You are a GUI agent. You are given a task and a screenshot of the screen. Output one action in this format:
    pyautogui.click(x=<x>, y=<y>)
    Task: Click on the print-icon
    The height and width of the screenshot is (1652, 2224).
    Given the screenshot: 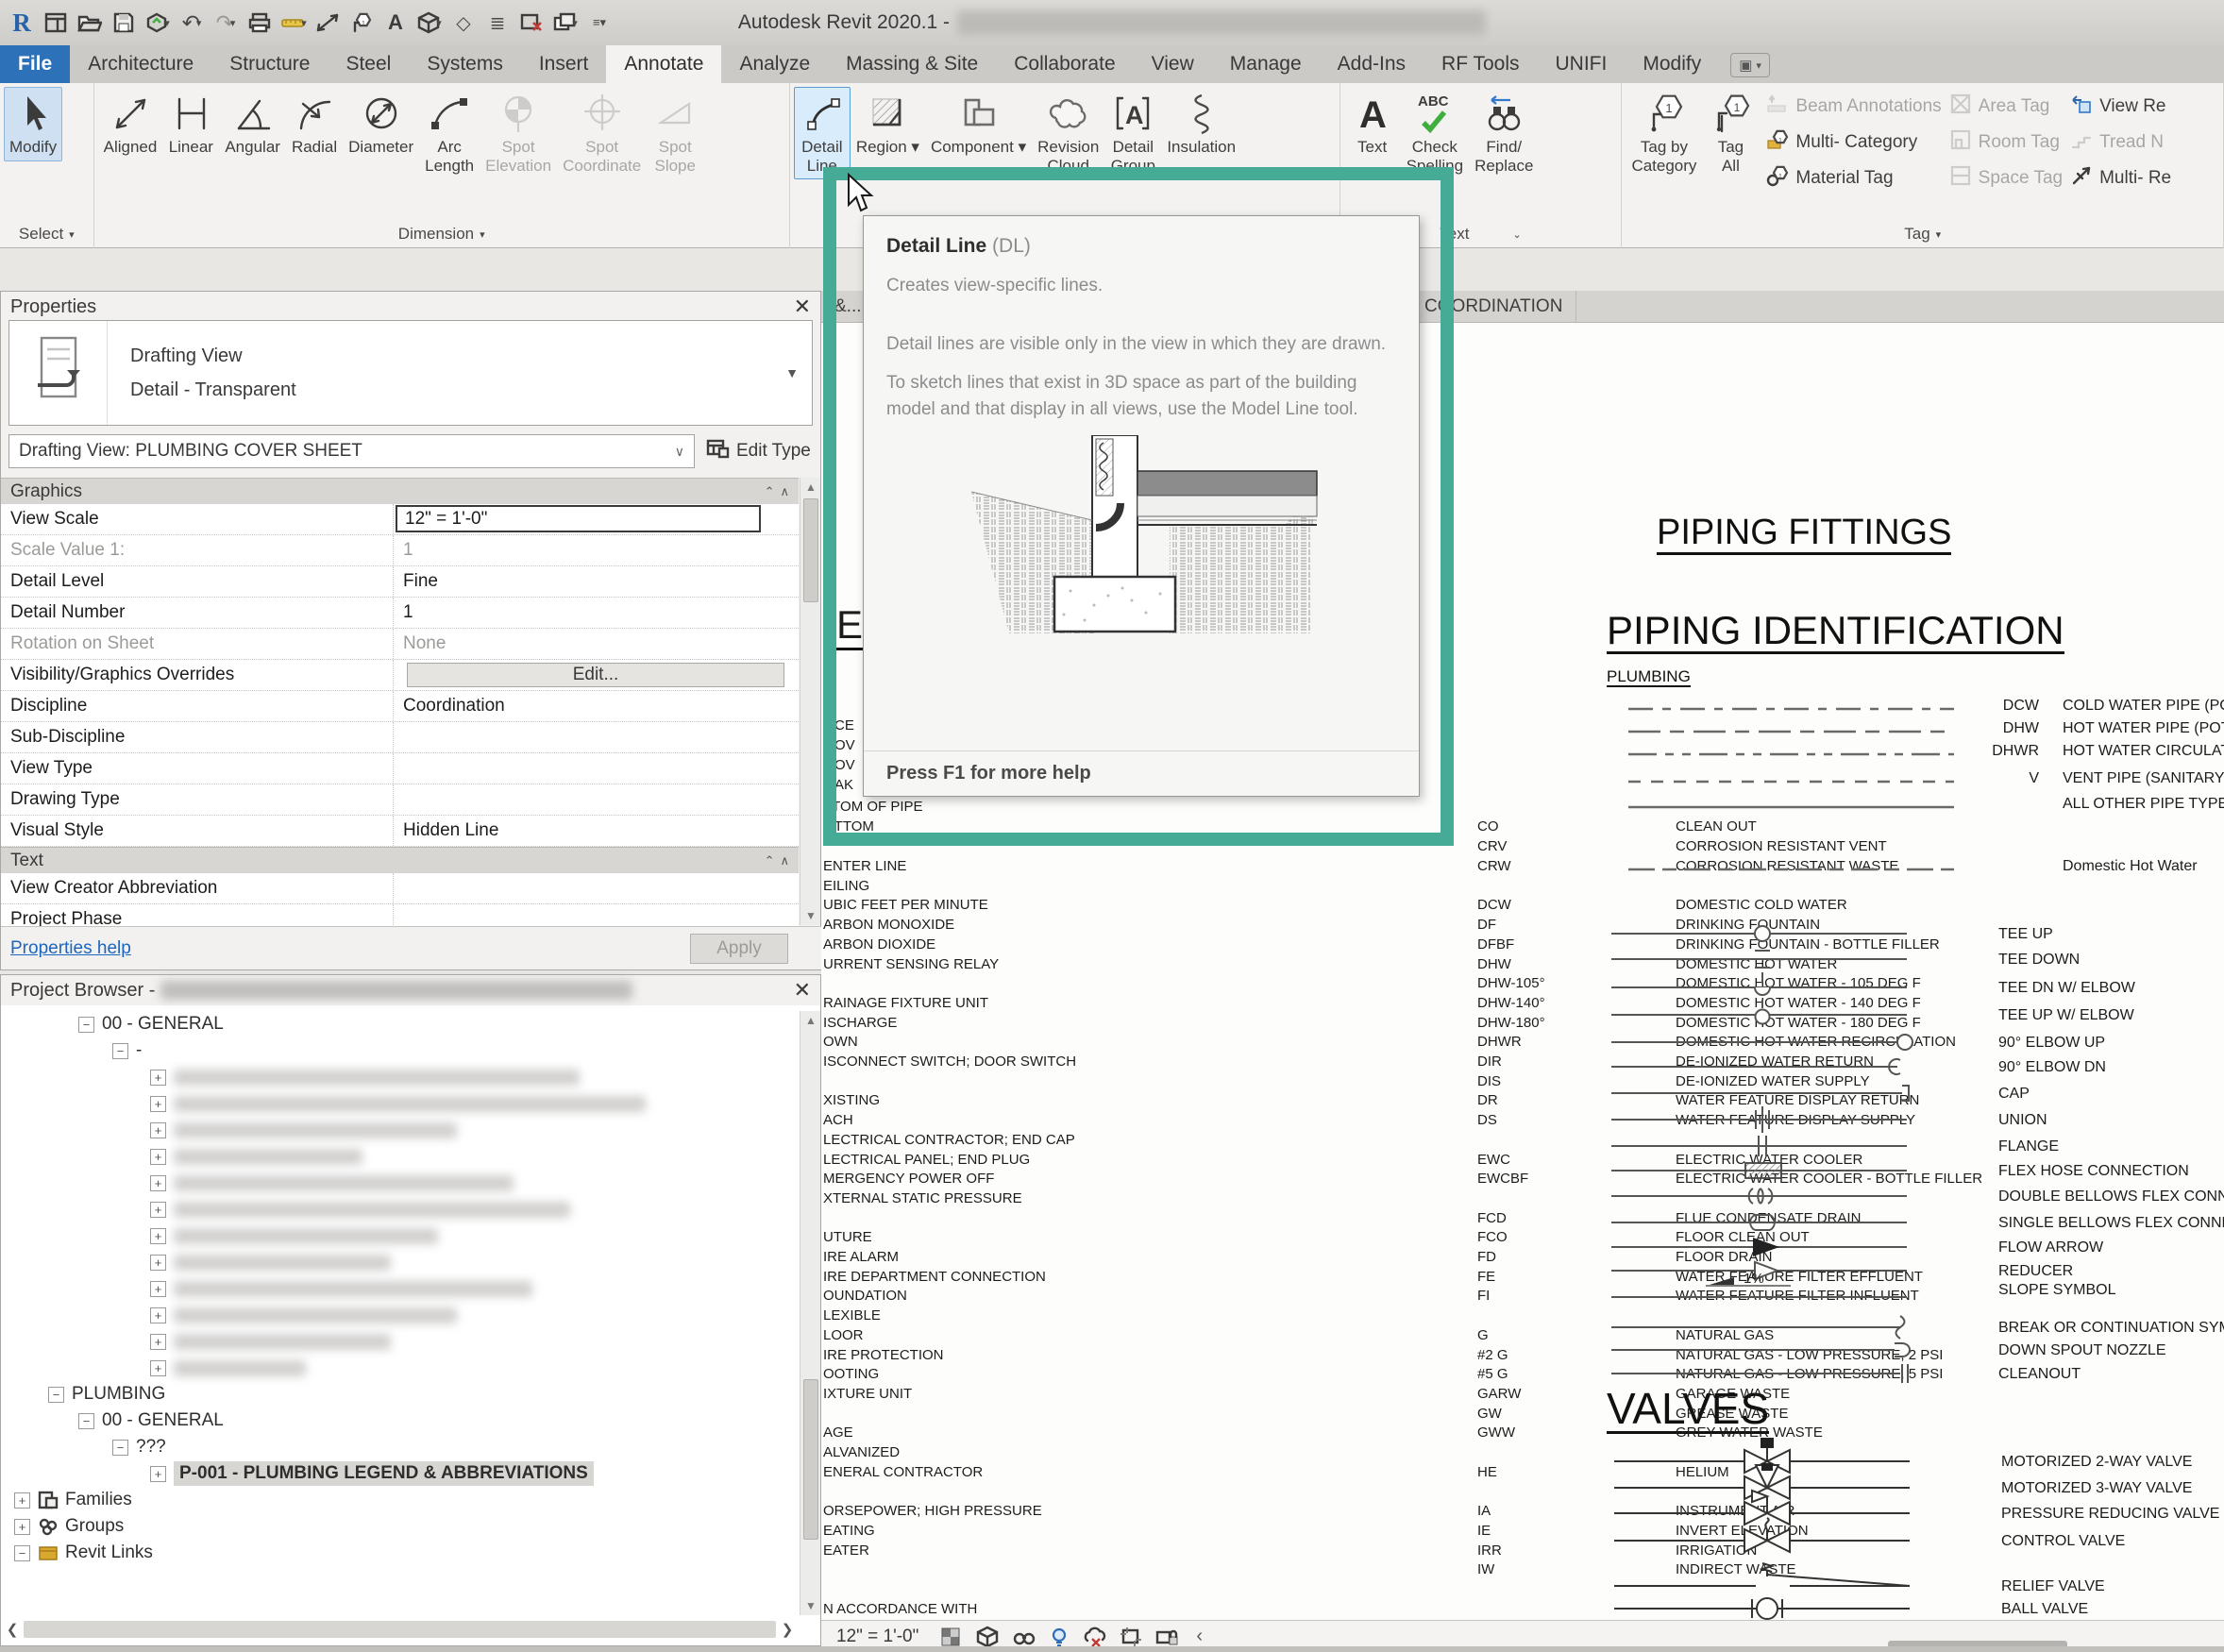 What is the action you would take?
    pyautogui.click(x=260, y=23)
    